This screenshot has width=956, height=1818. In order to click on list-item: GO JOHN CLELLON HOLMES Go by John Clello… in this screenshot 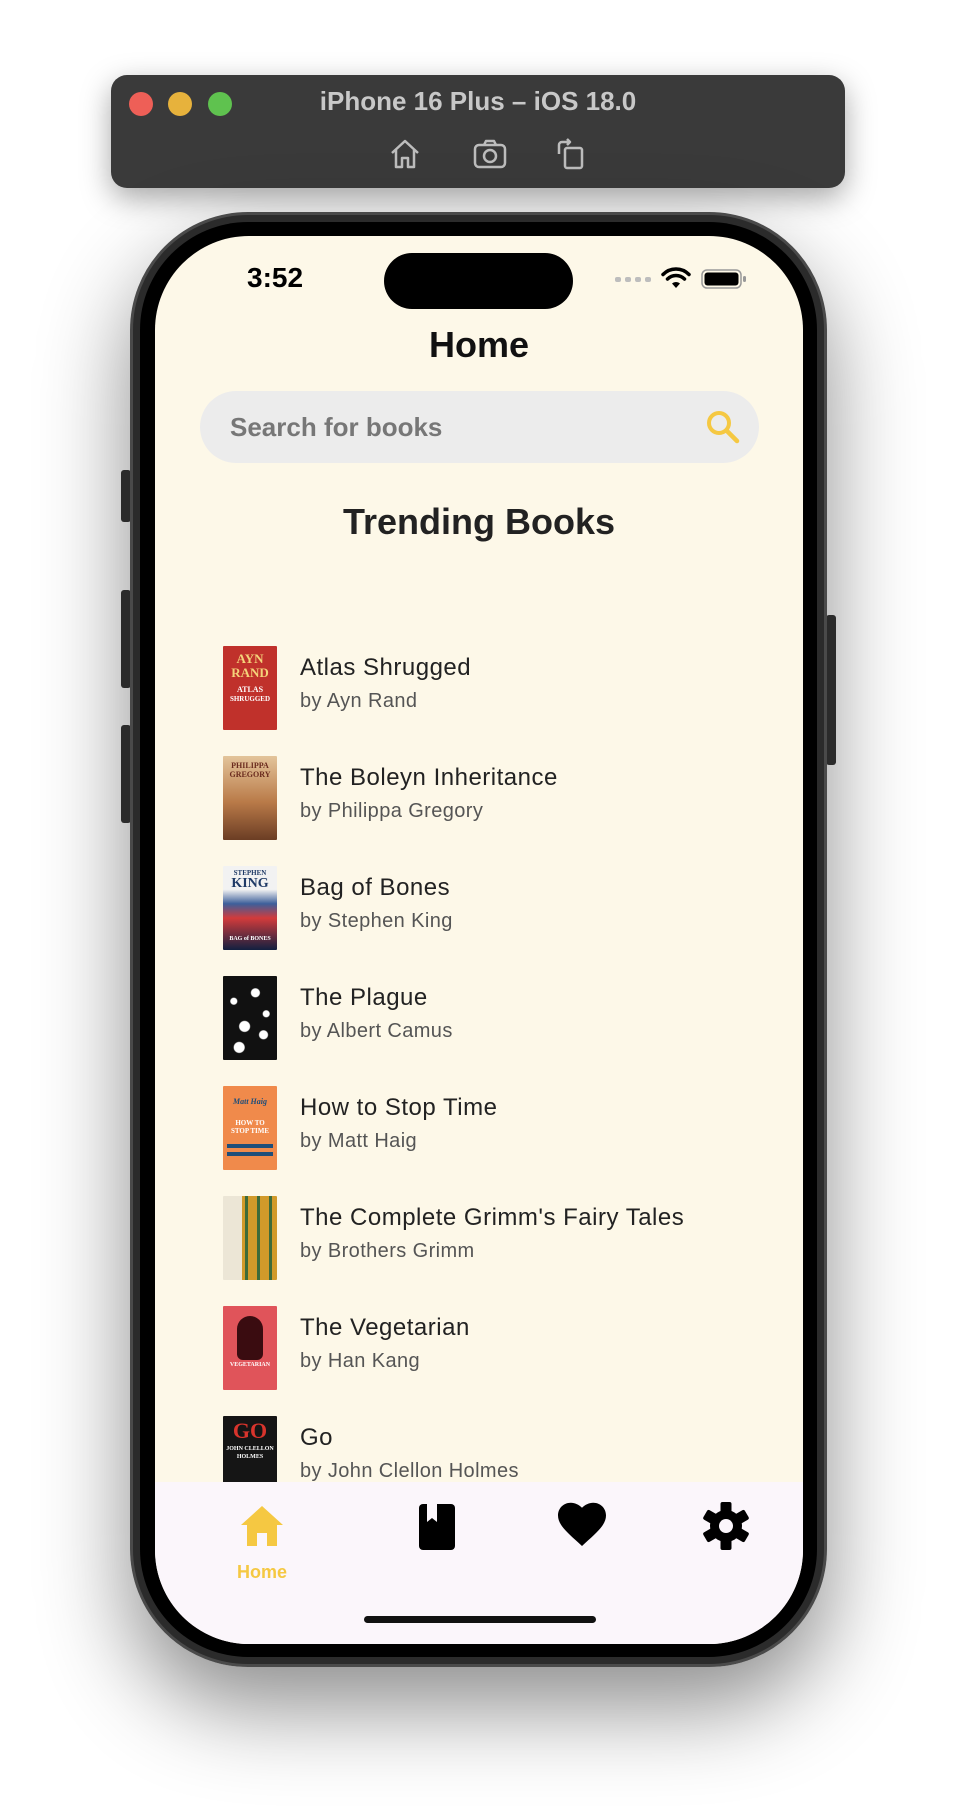, I will do `click(503, 1447)`.